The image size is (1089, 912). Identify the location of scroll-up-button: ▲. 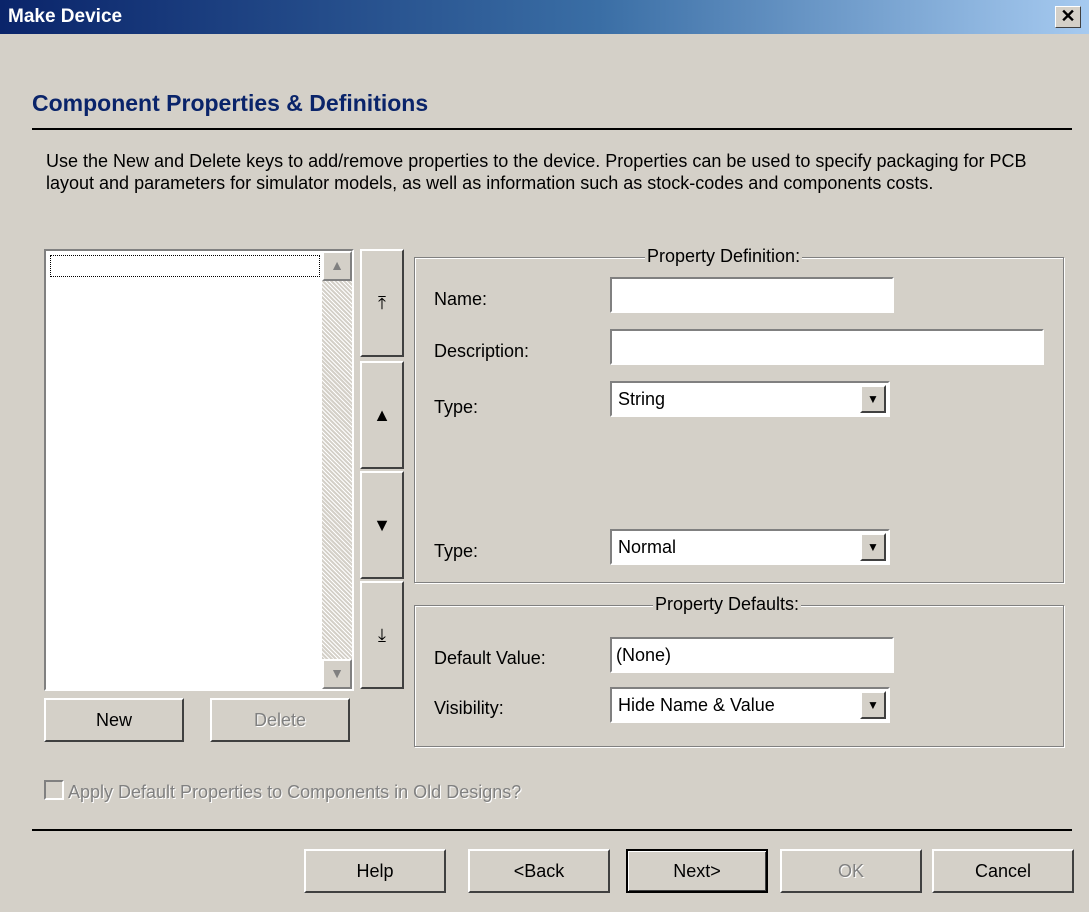
(337, 266).